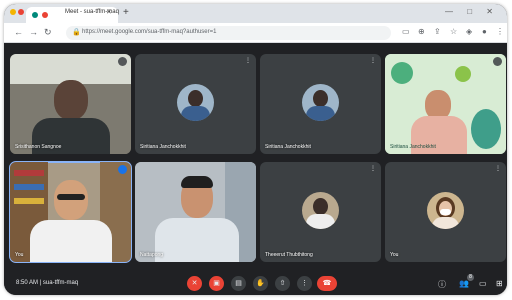  What do you see at coordinates (152, 255) in the screenshot?
I see `participant-name: Nattapong` at bounding box center [152, 255].